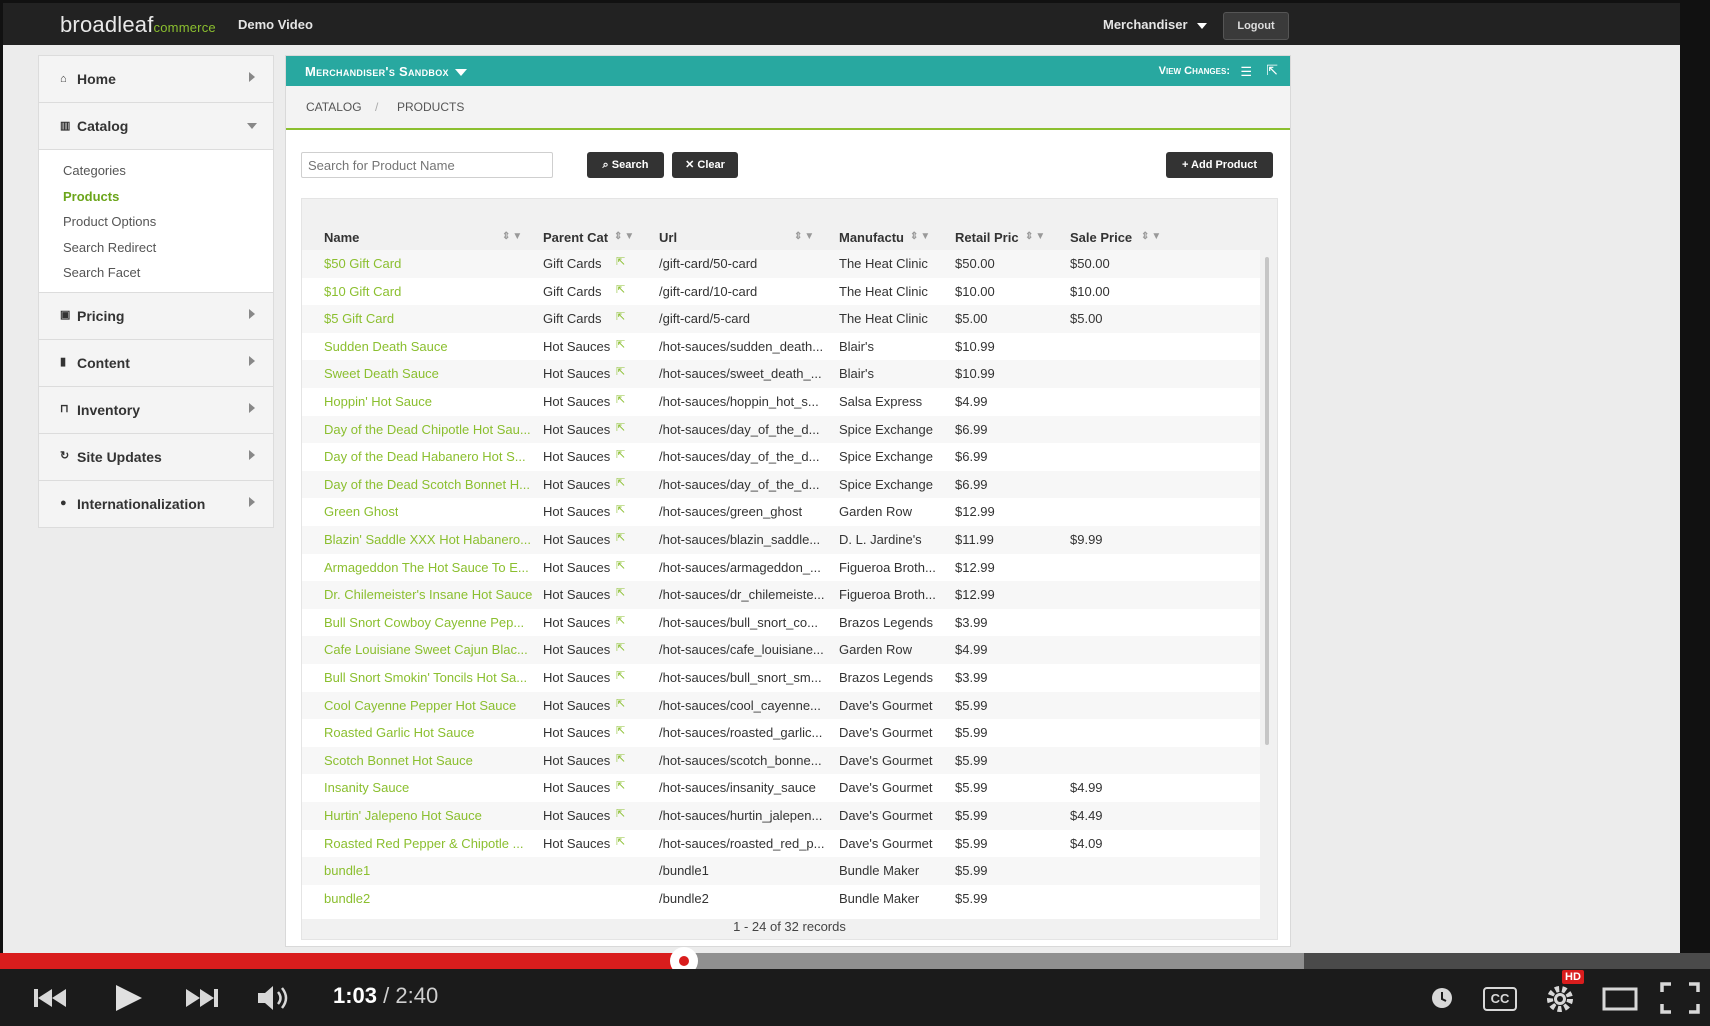  What do you see at coordinates (156, 456) in the screenshot?
I see `sidebar-item-site-updates: ↻ Site Updates` at bounding box center [156, 456].